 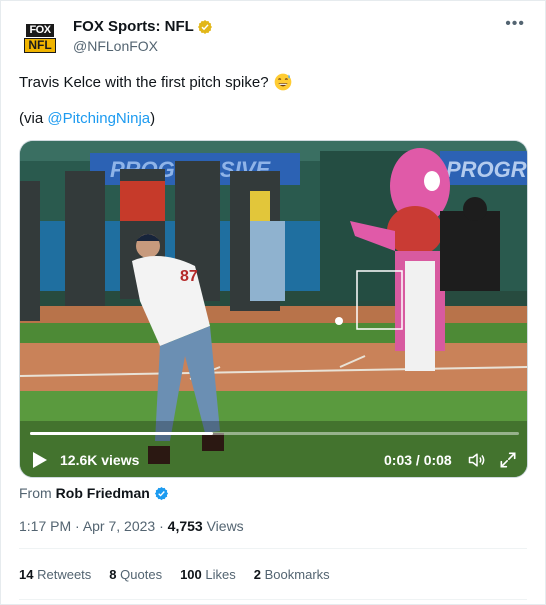 What do you see at coordinates (45, 526) in the screenshot?
I see `tweet-time: 1:17 PM` at bounding box center [45, 526].